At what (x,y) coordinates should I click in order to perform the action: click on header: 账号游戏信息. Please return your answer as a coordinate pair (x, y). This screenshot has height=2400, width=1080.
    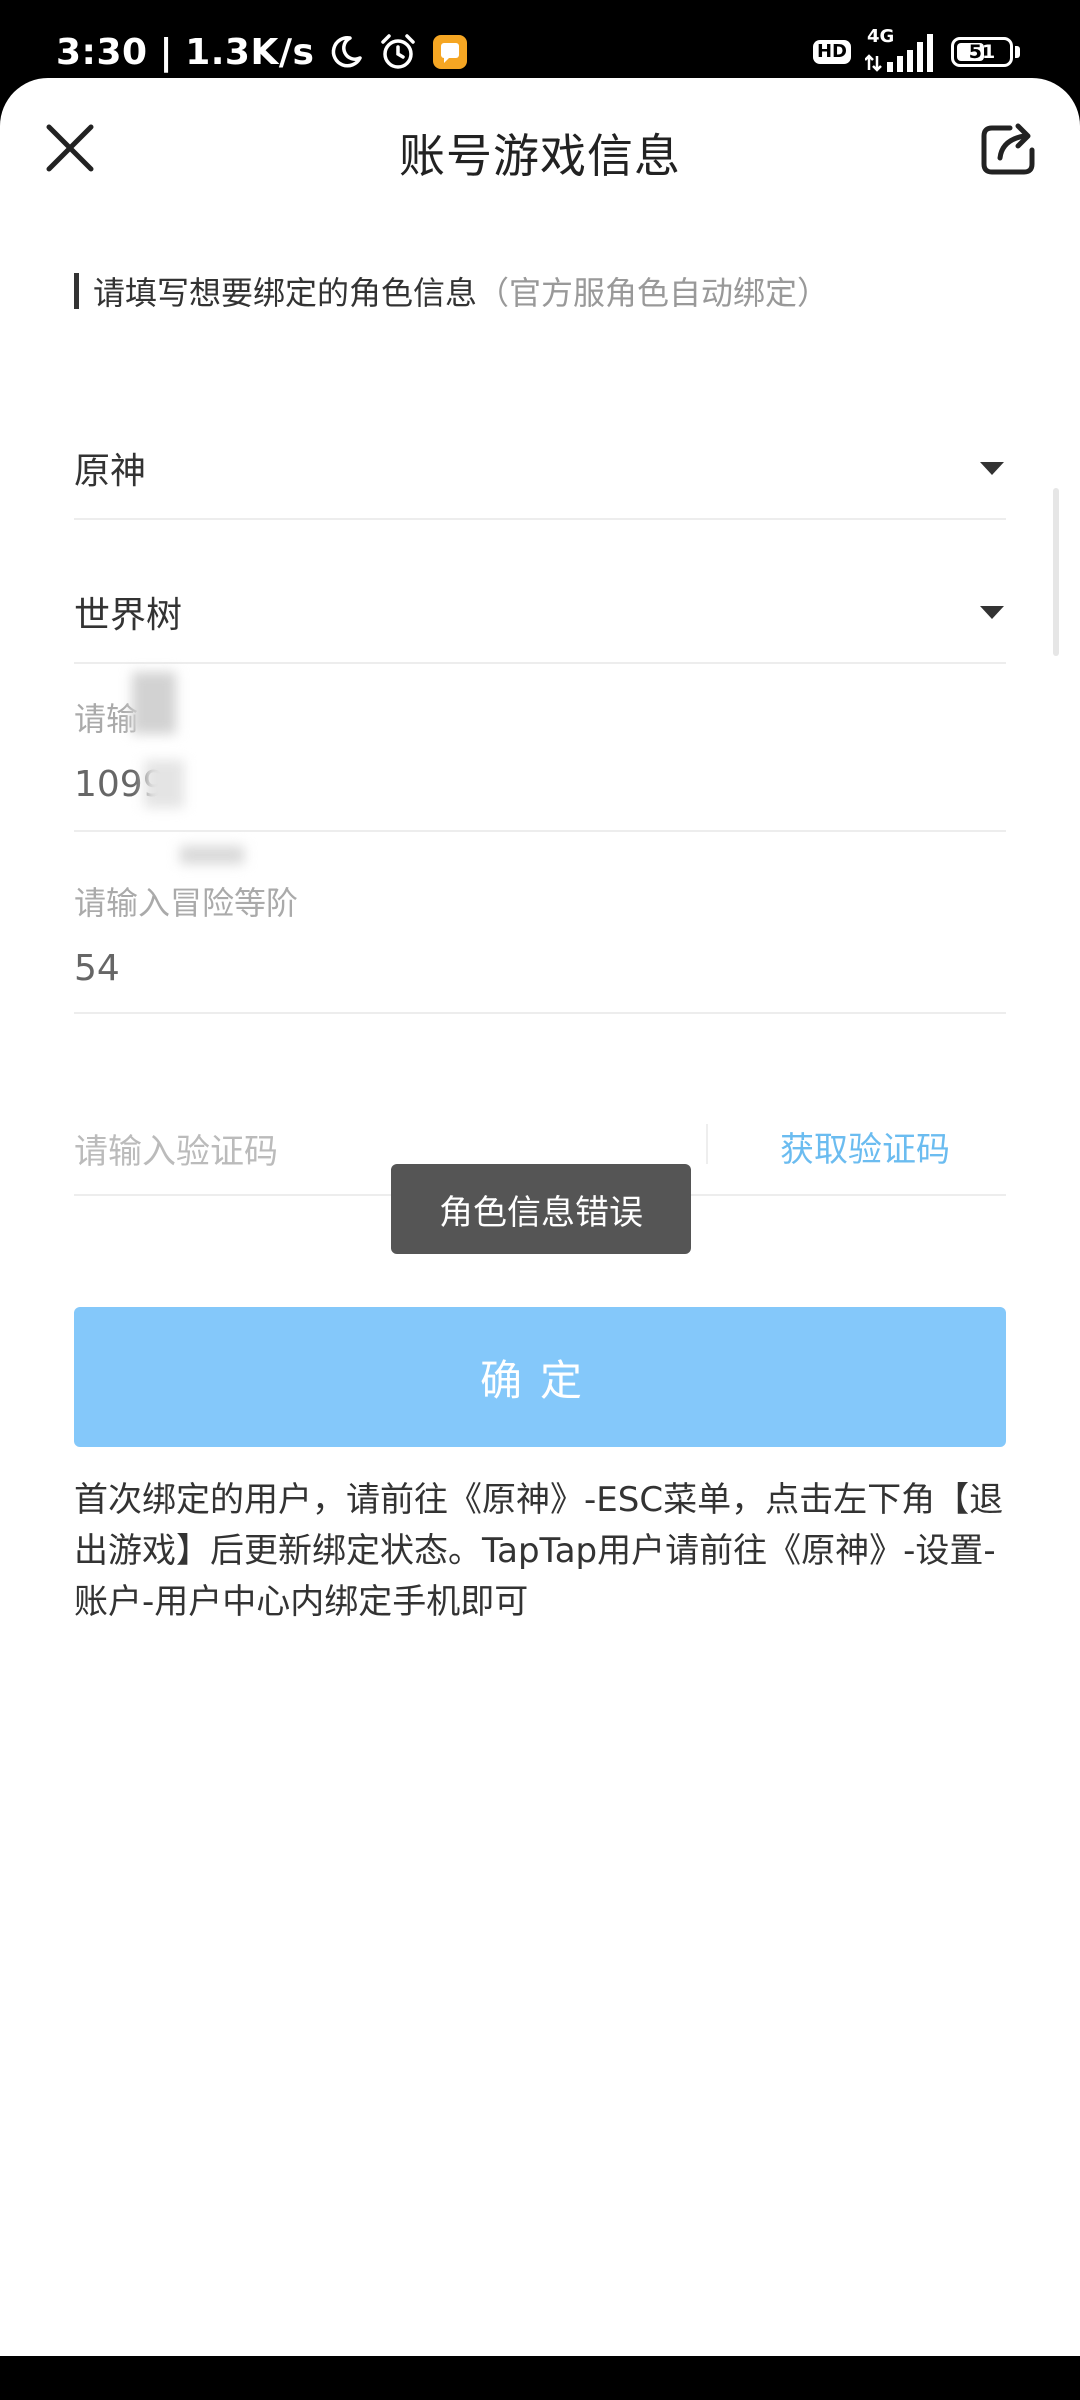
    Looking at the image, I should click on (540, 148).